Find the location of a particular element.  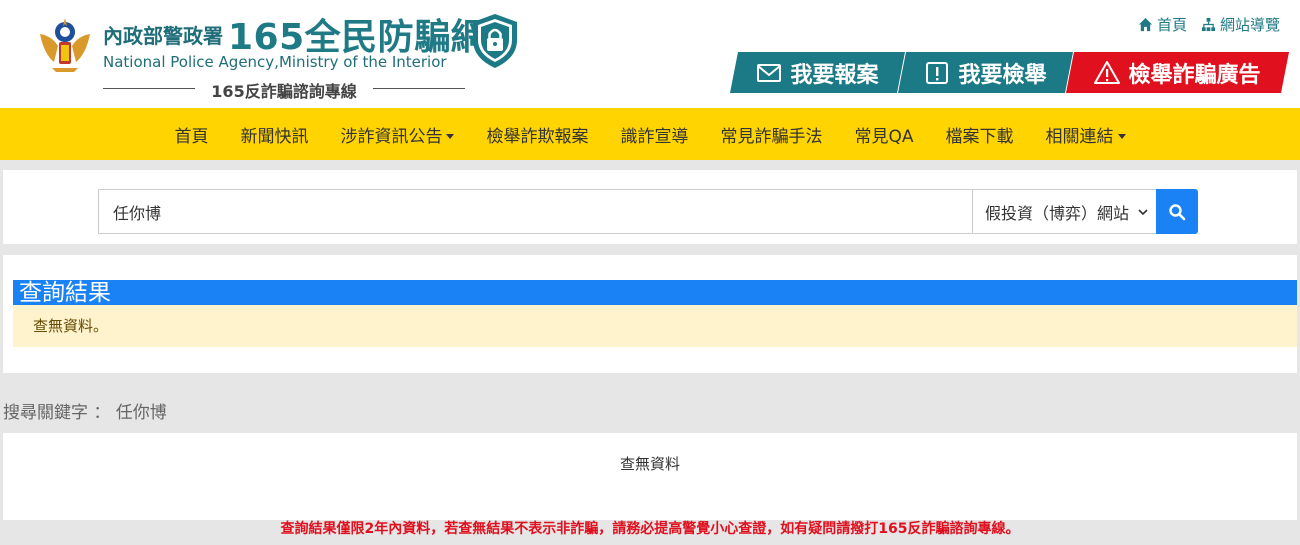

shield-lock-icon is located at coordinates (495, 41).